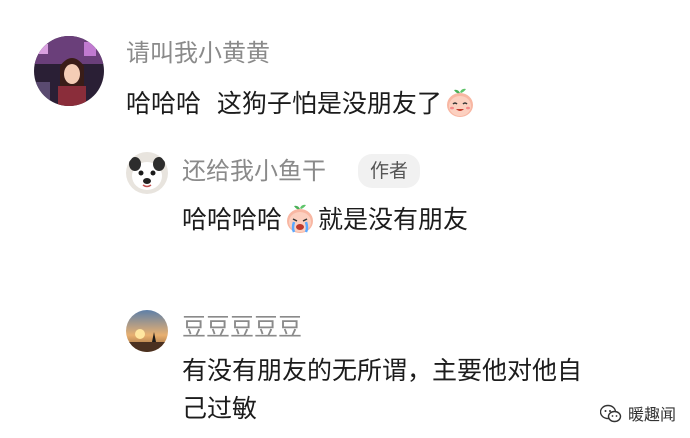 The width and height of the screenshot is (690, 438). I want to click on wechat-icon, so click(610, 416).